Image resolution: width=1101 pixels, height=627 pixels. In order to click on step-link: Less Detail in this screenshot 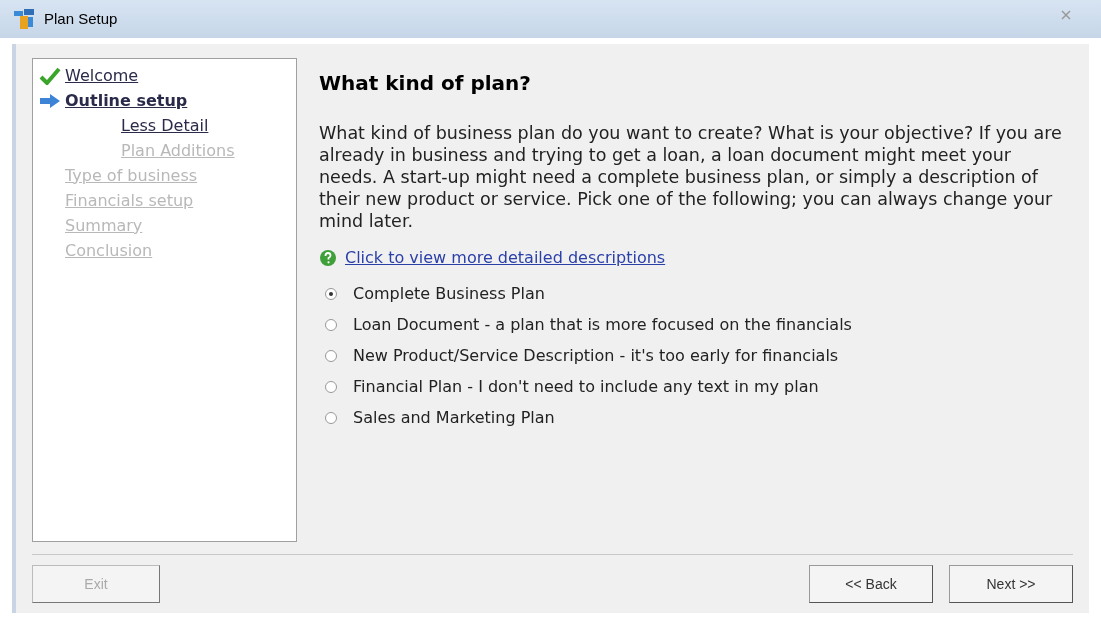, I will do `click(165, 125)`.